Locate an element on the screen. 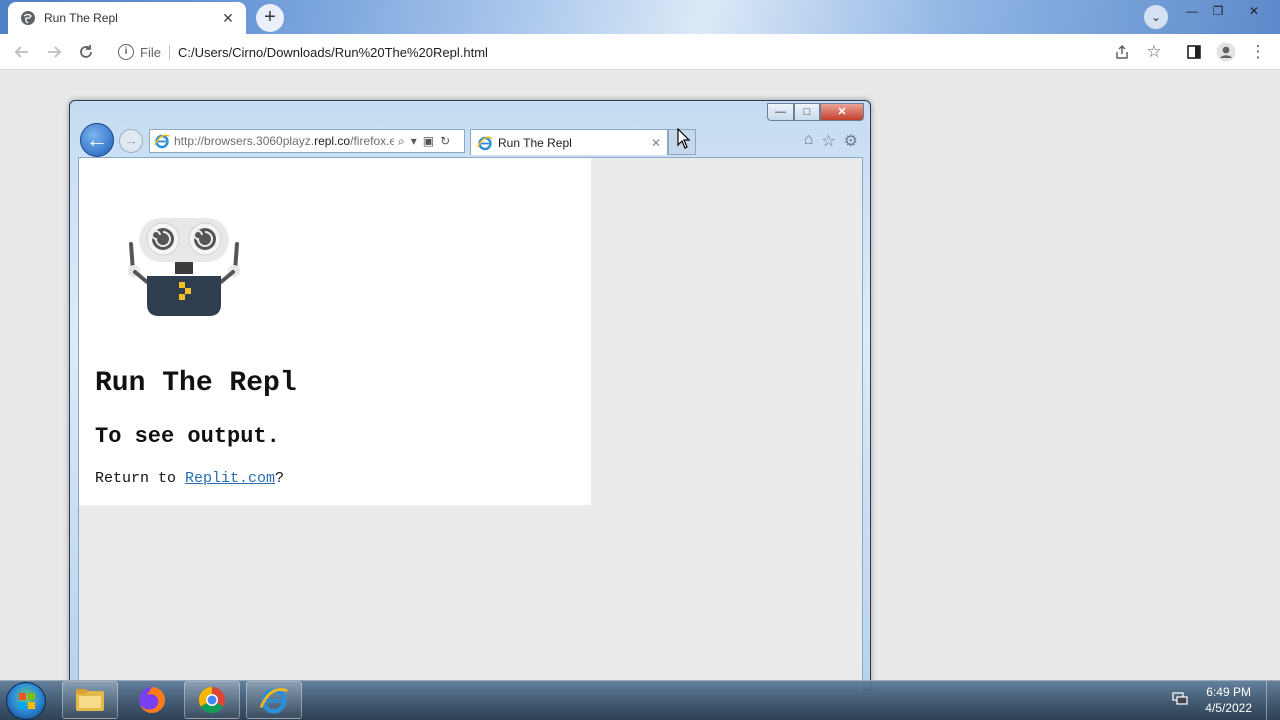 Image resolution: width=1280 pixels, height=720 pixels. new-tab-button: + is located at coordinates (270, 18).